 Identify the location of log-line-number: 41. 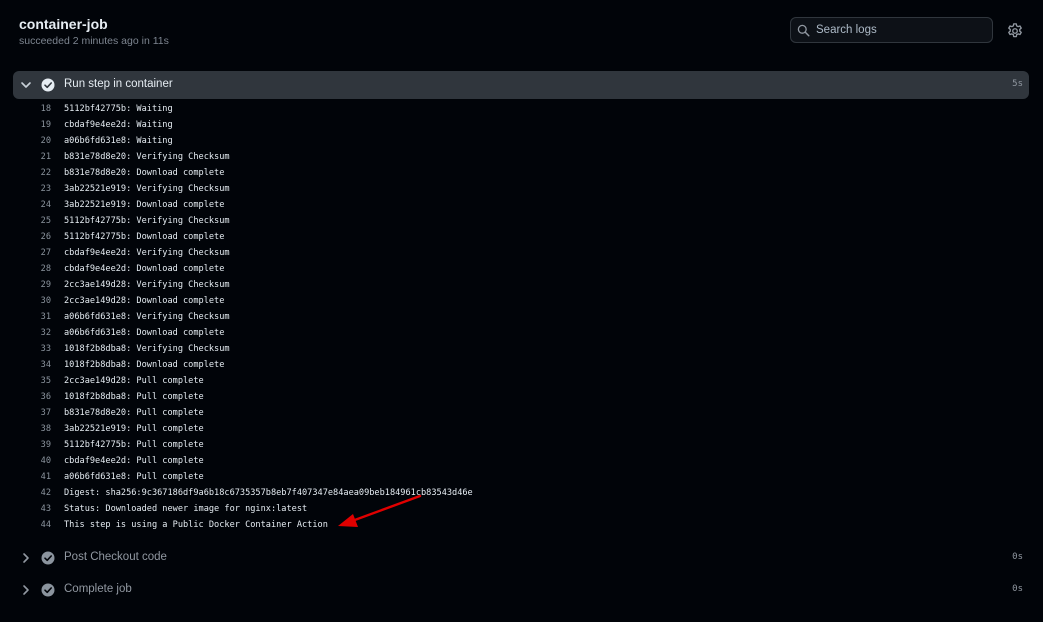
(40, 477).